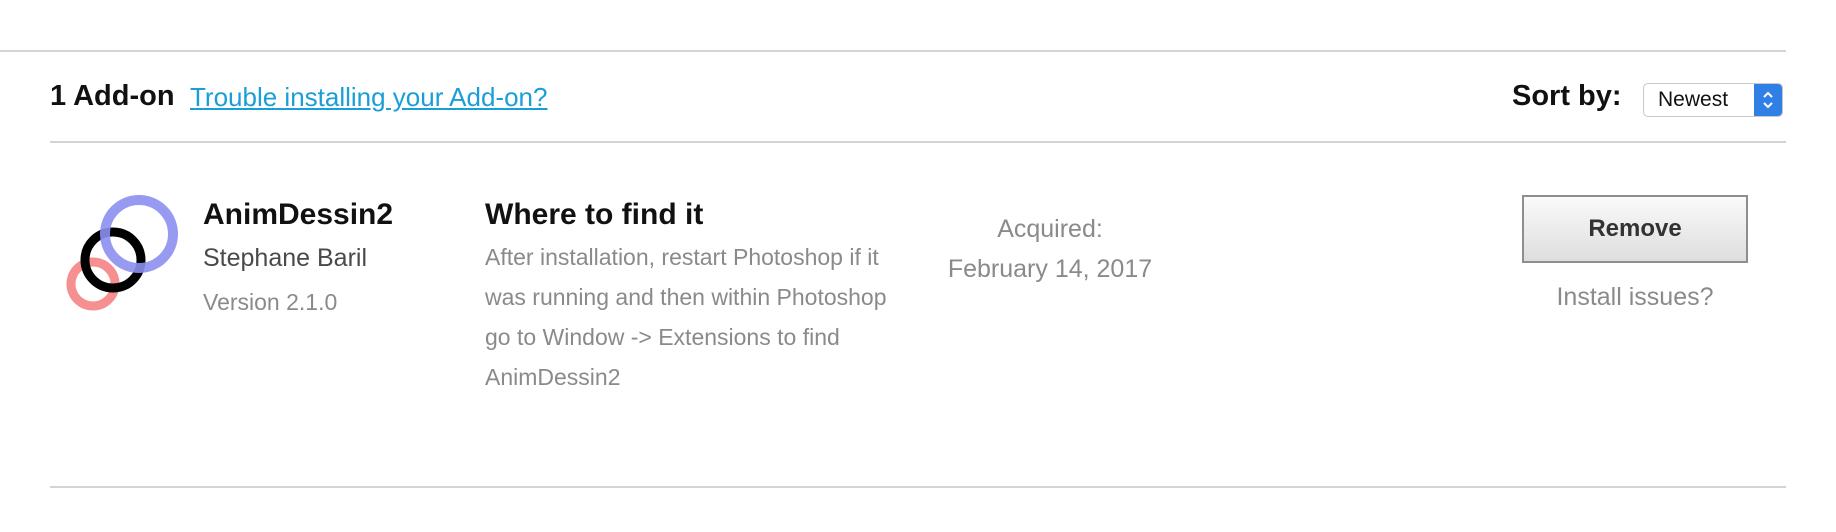 Image resolution: width=1836 pixels, height=532 pixels. I want to click on addon-name: AnimDessin2, so click(298, 214).